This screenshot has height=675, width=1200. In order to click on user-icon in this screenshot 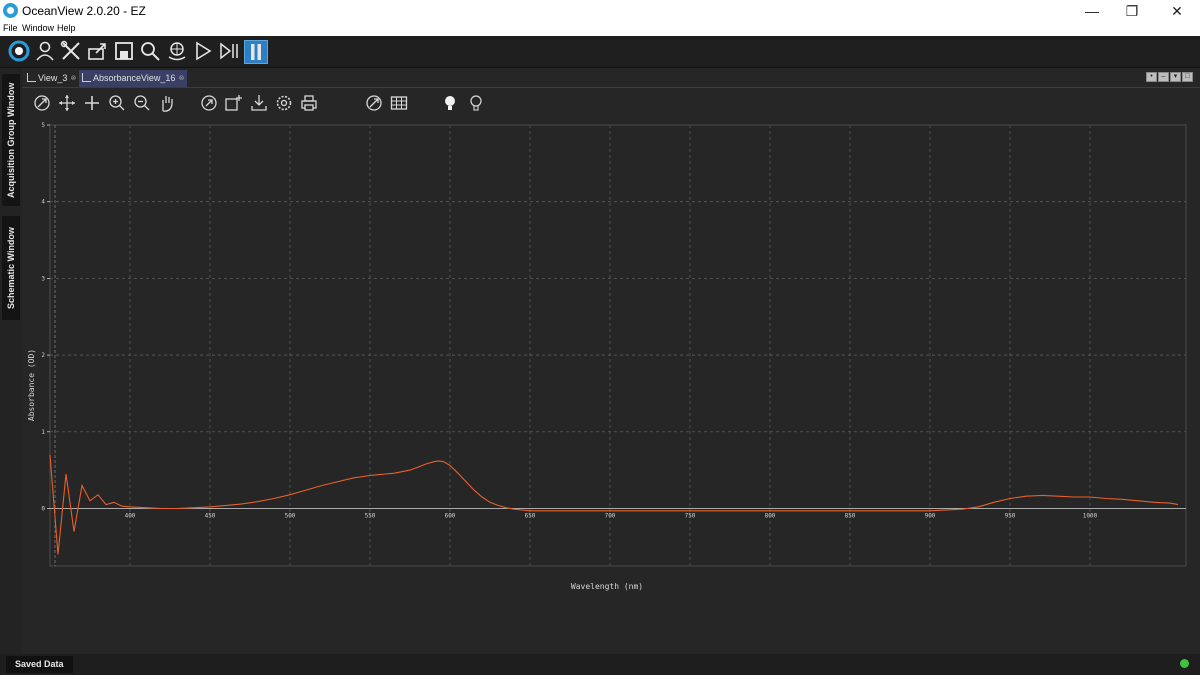, I will do `click(45, 51)`.